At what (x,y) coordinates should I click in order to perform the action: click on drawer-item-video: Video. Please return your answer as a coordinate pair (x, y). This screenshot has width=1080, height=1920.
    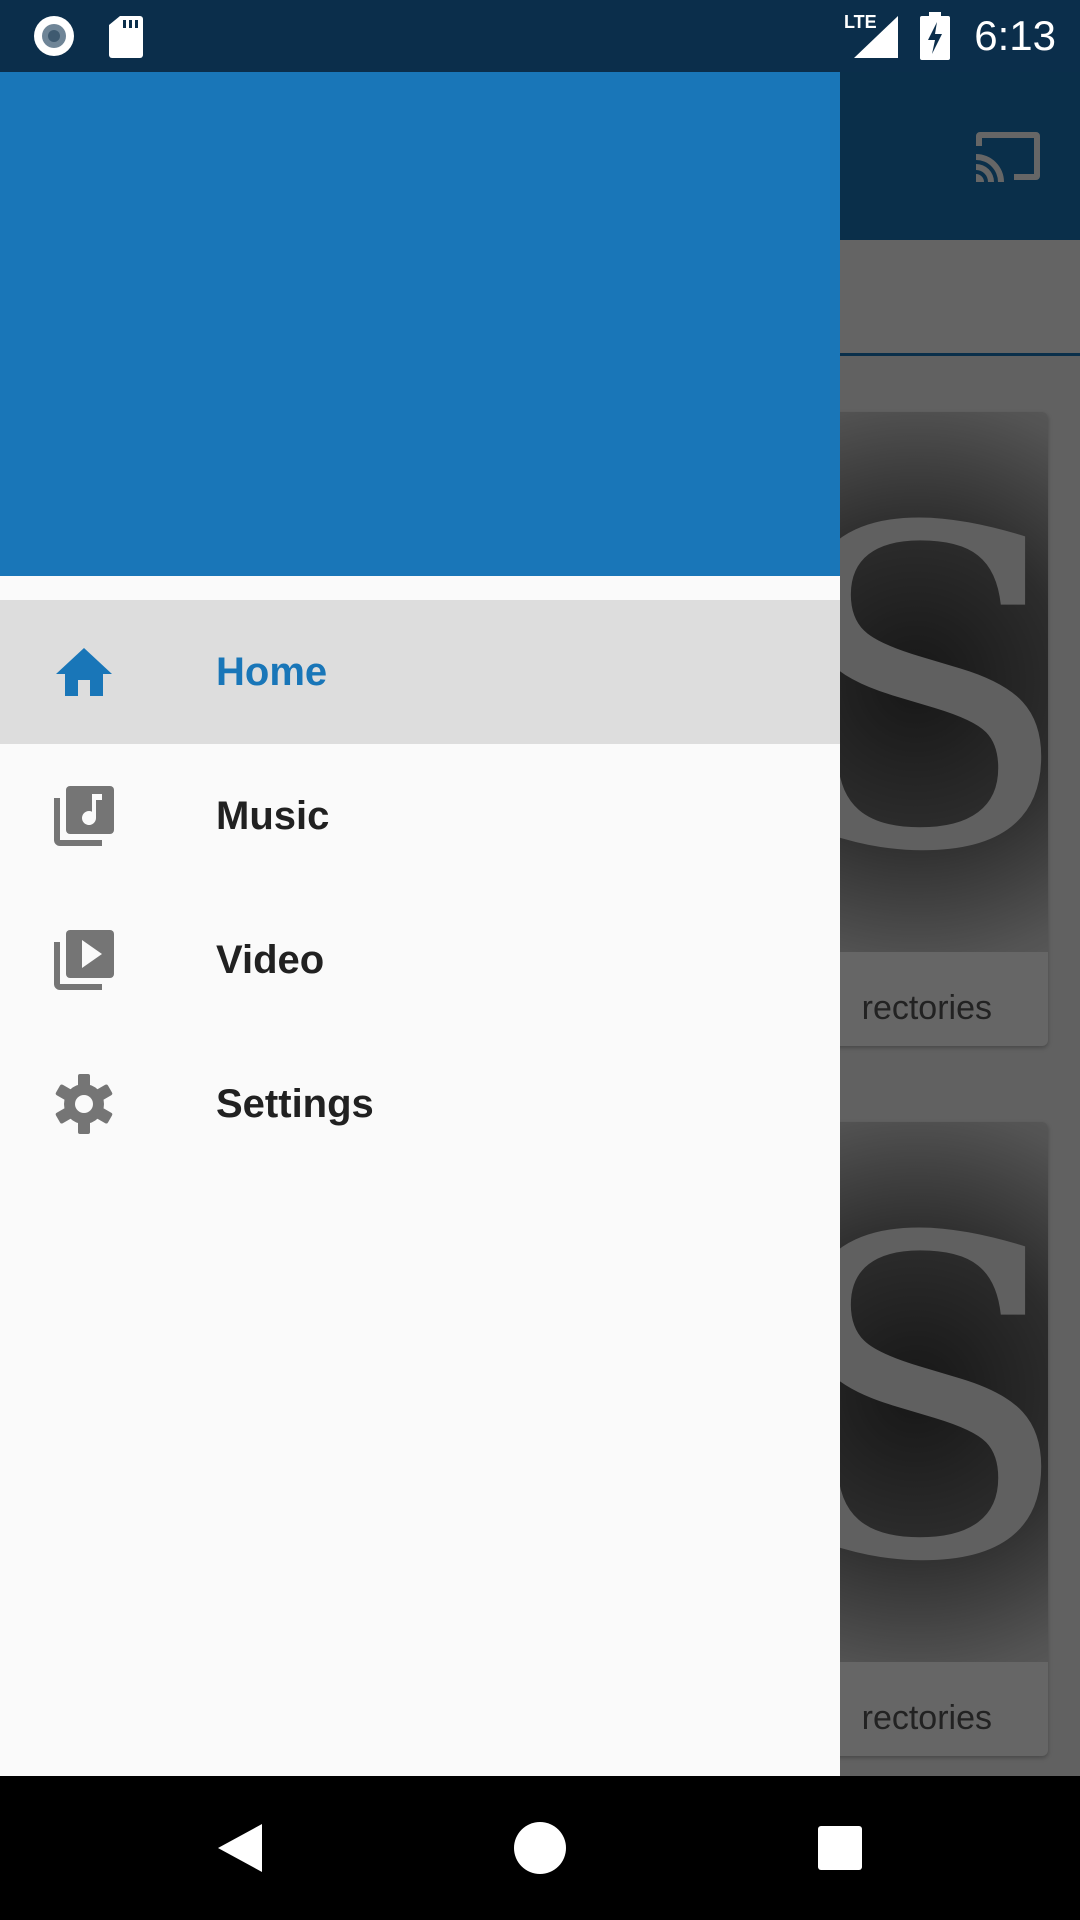
    Looking at the image, I should click on (420, 960).